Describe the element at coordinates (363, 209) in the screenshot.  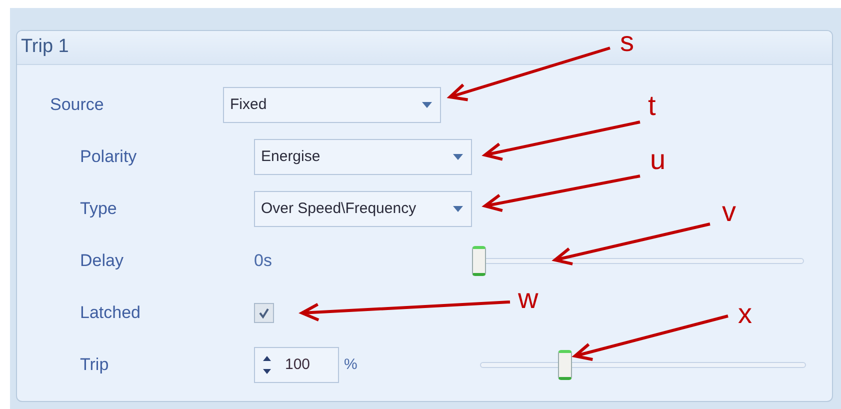
I see `dropdown: Over Speed\Frequency` at that location.